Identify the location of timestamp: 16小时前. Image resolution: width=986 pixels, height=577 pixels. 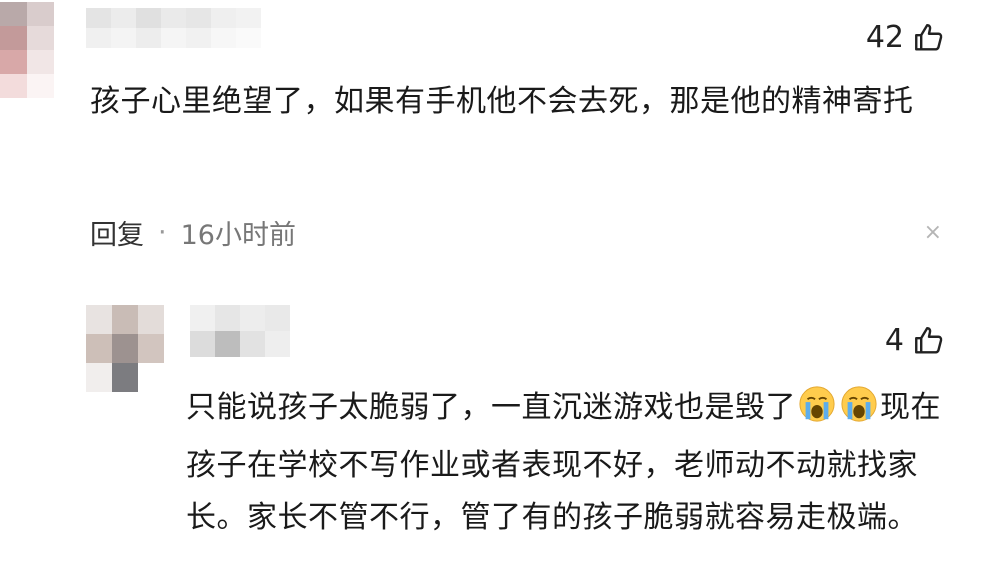
(238, 235).